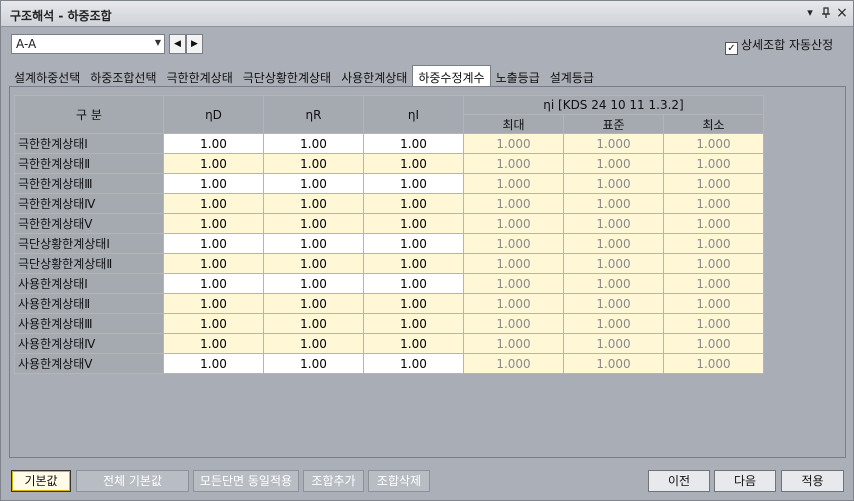  Describe the element at coordinates (731, 48) in the screenshot. I see `checkmark-icon: ✓` at that location.